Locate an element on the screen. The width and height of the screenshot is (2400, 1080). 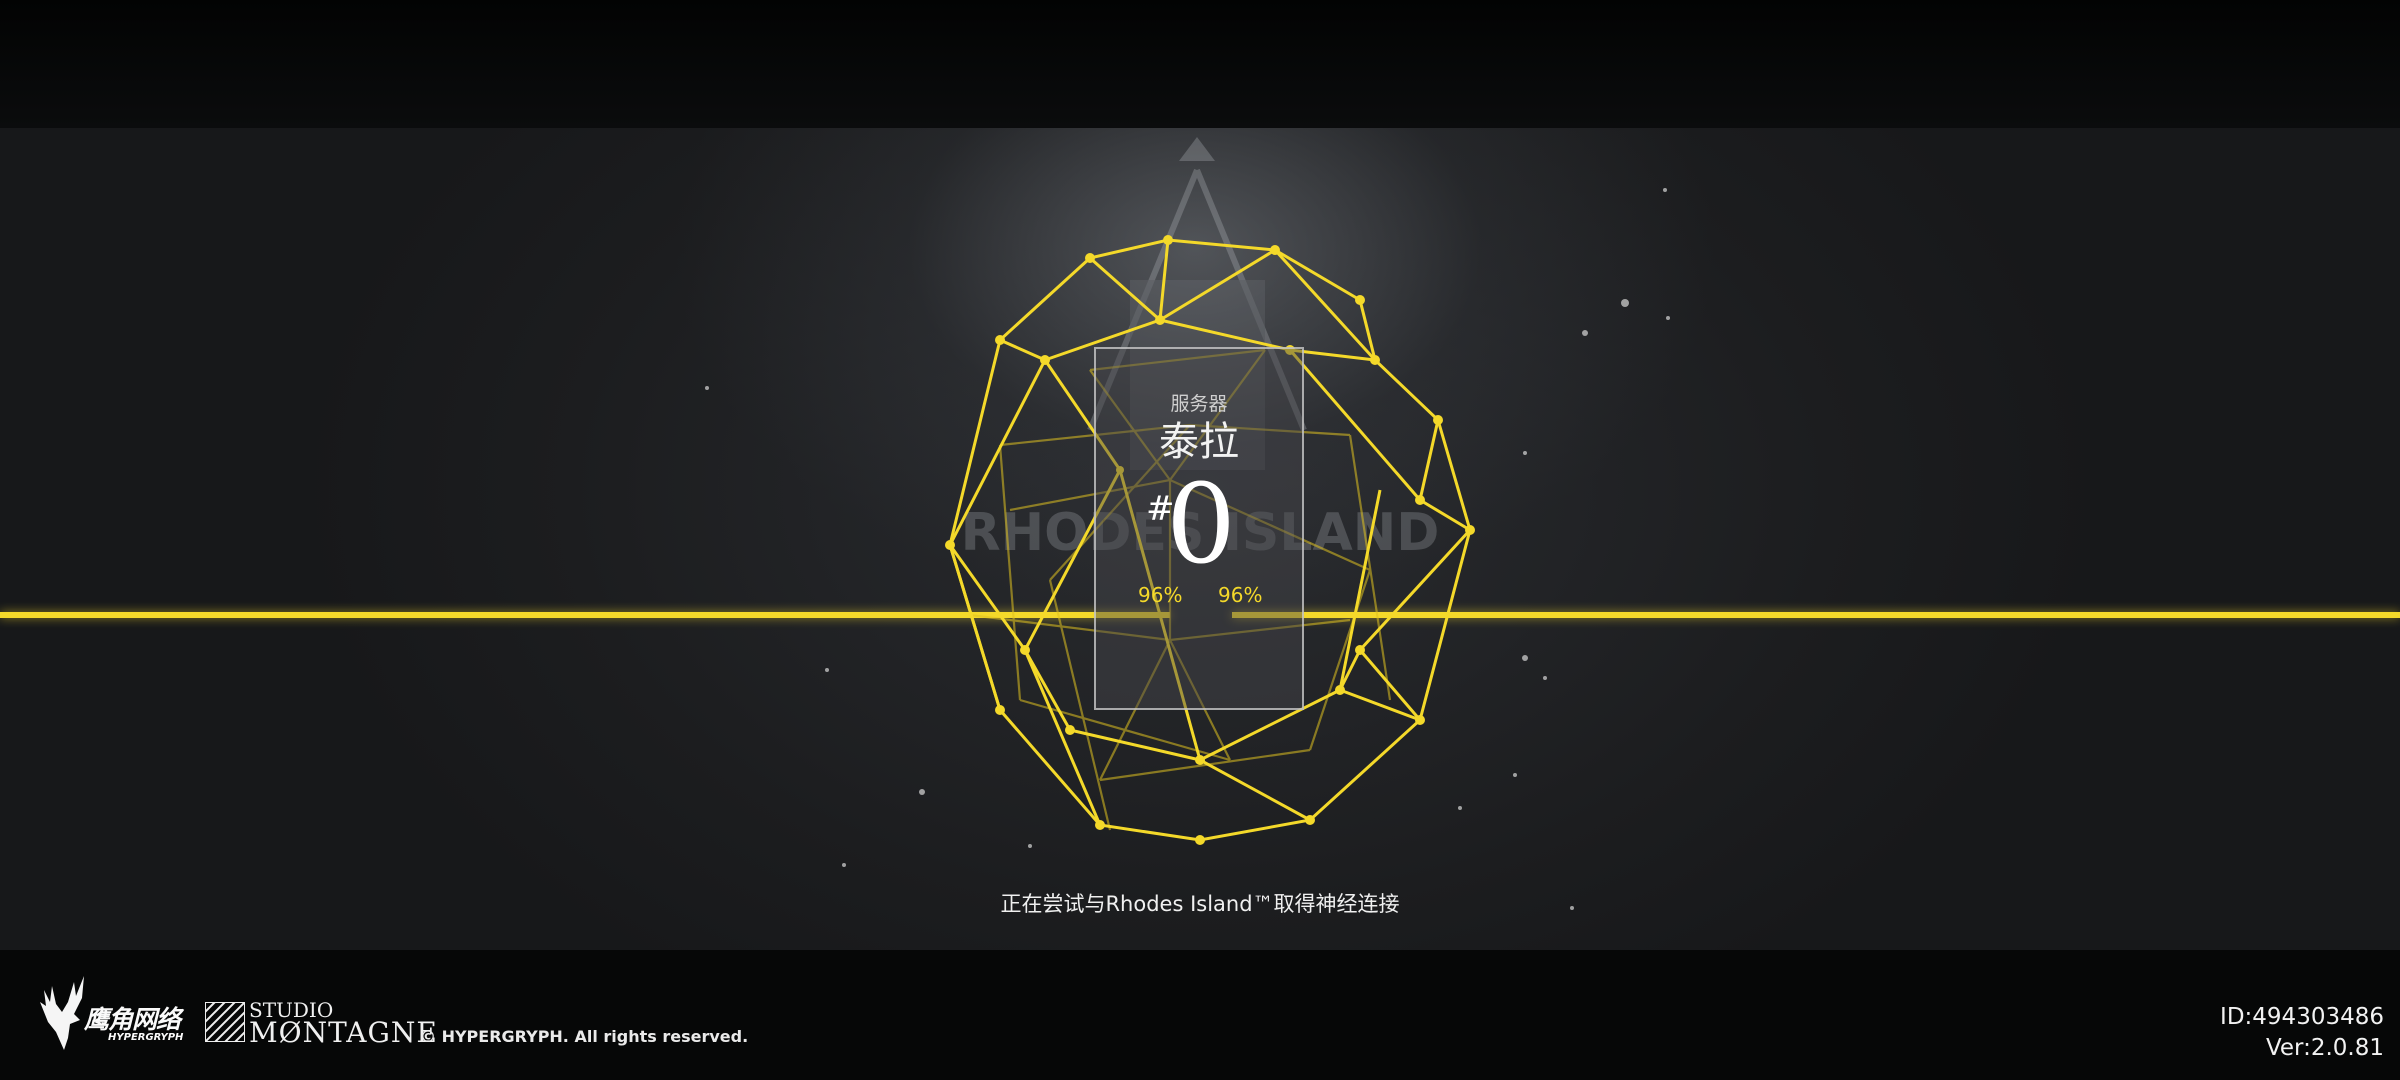
top-letterbox is located at coordinates (1200, 64).